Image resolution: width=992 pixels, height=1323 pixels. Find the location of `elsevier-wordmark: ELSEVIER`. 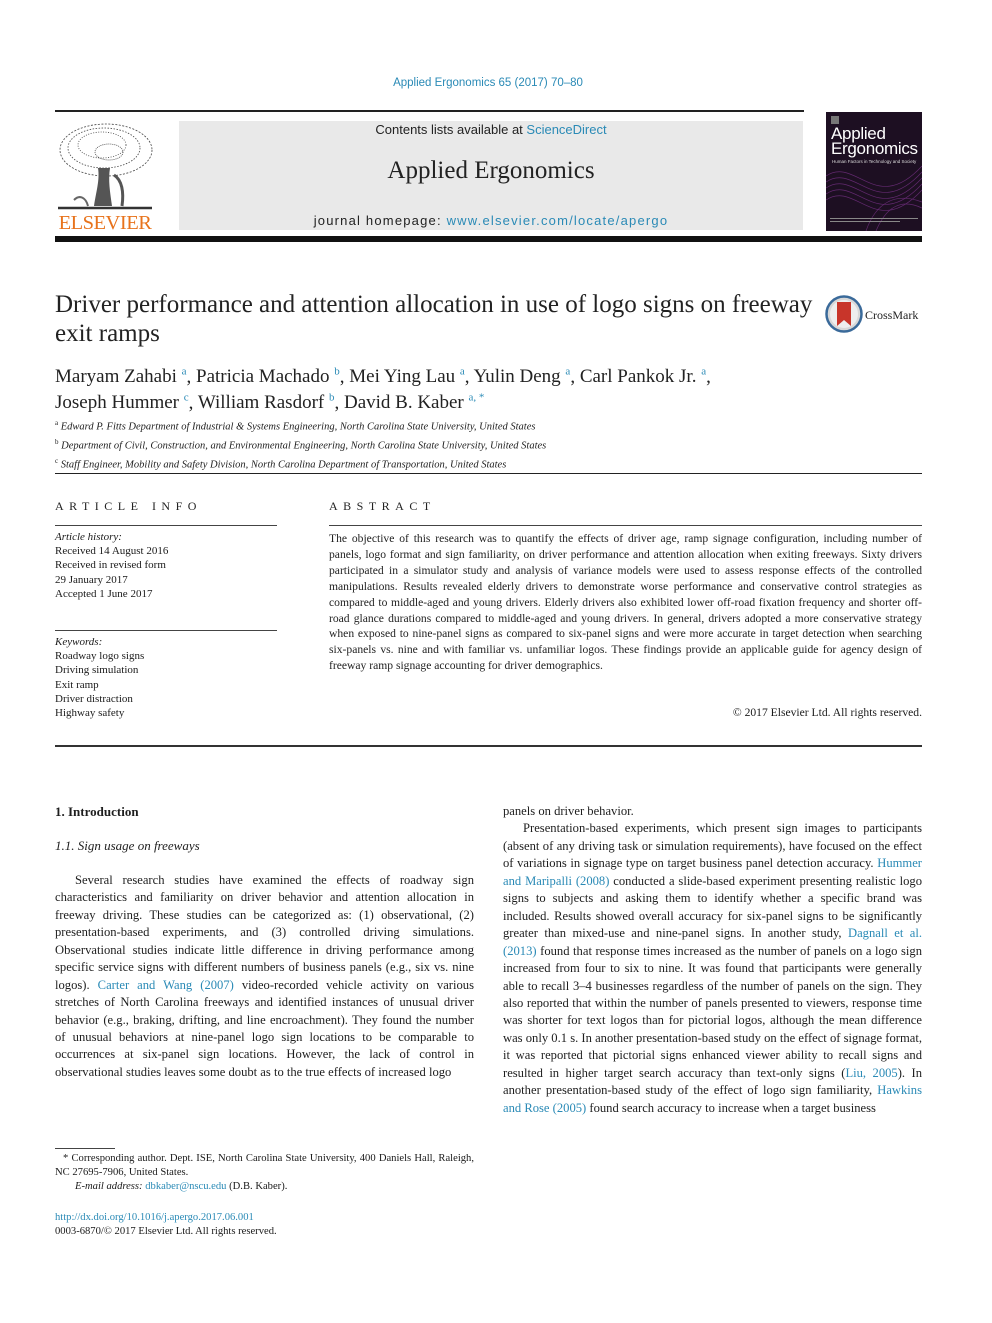

elsevier-wordmark: ELSEVIER is located at coordinates (105, 223).